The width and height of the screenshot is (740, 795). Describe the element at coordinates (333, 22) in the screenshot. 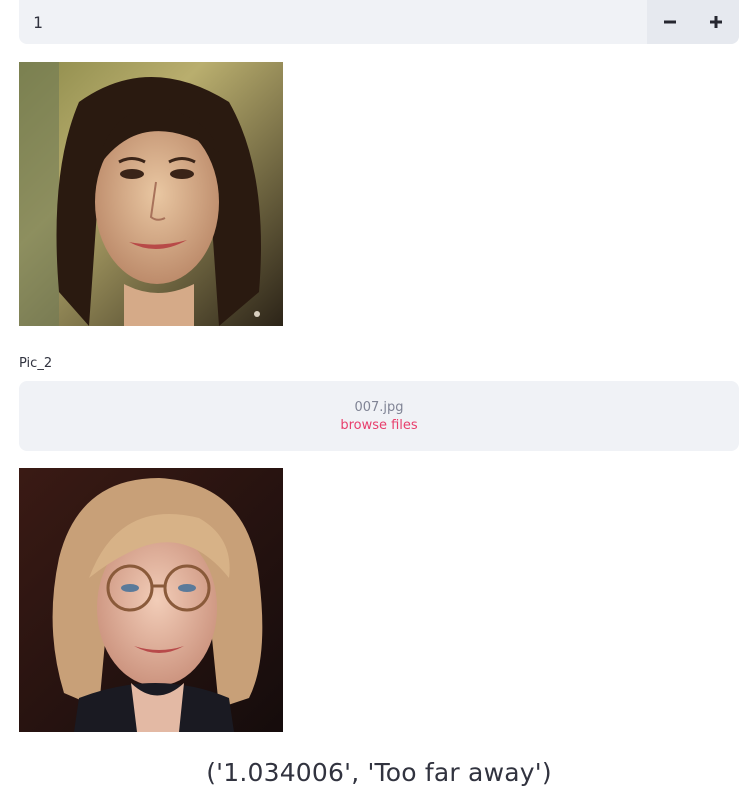

I see `number-input-field` at that location.